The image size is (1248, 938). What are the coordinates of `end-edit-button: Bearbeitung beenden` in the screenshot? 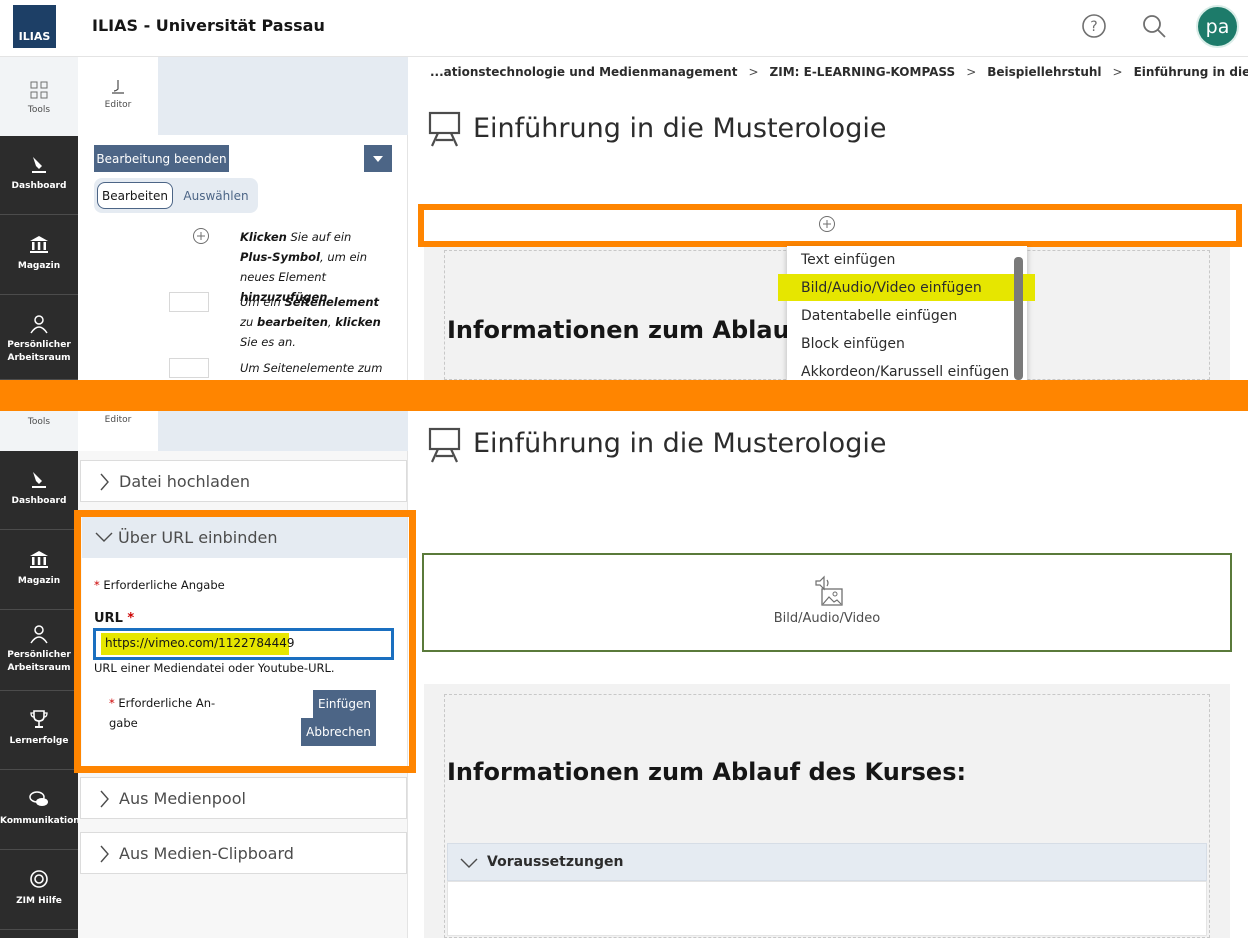 It's located at (161, 158).